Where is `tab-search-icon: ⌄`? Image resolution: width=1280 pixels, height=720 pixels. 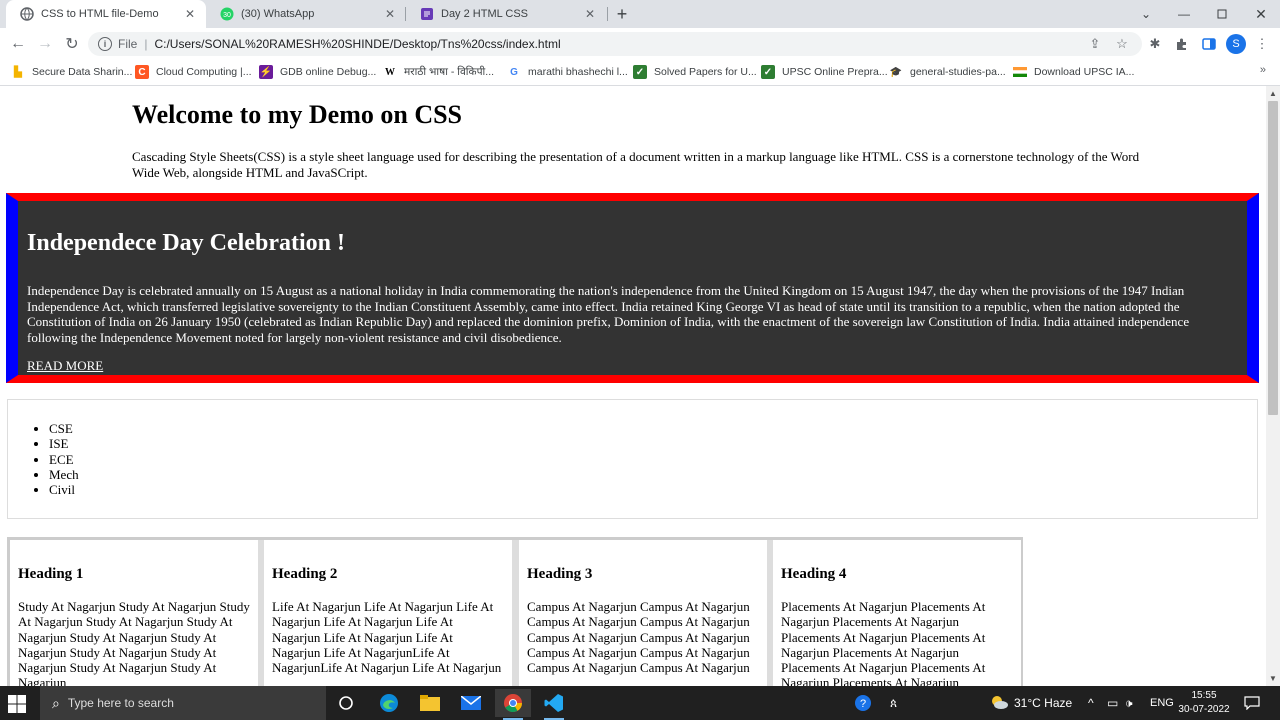 tab-search-icon: ⌄ is located at coordinates (1146, 14).